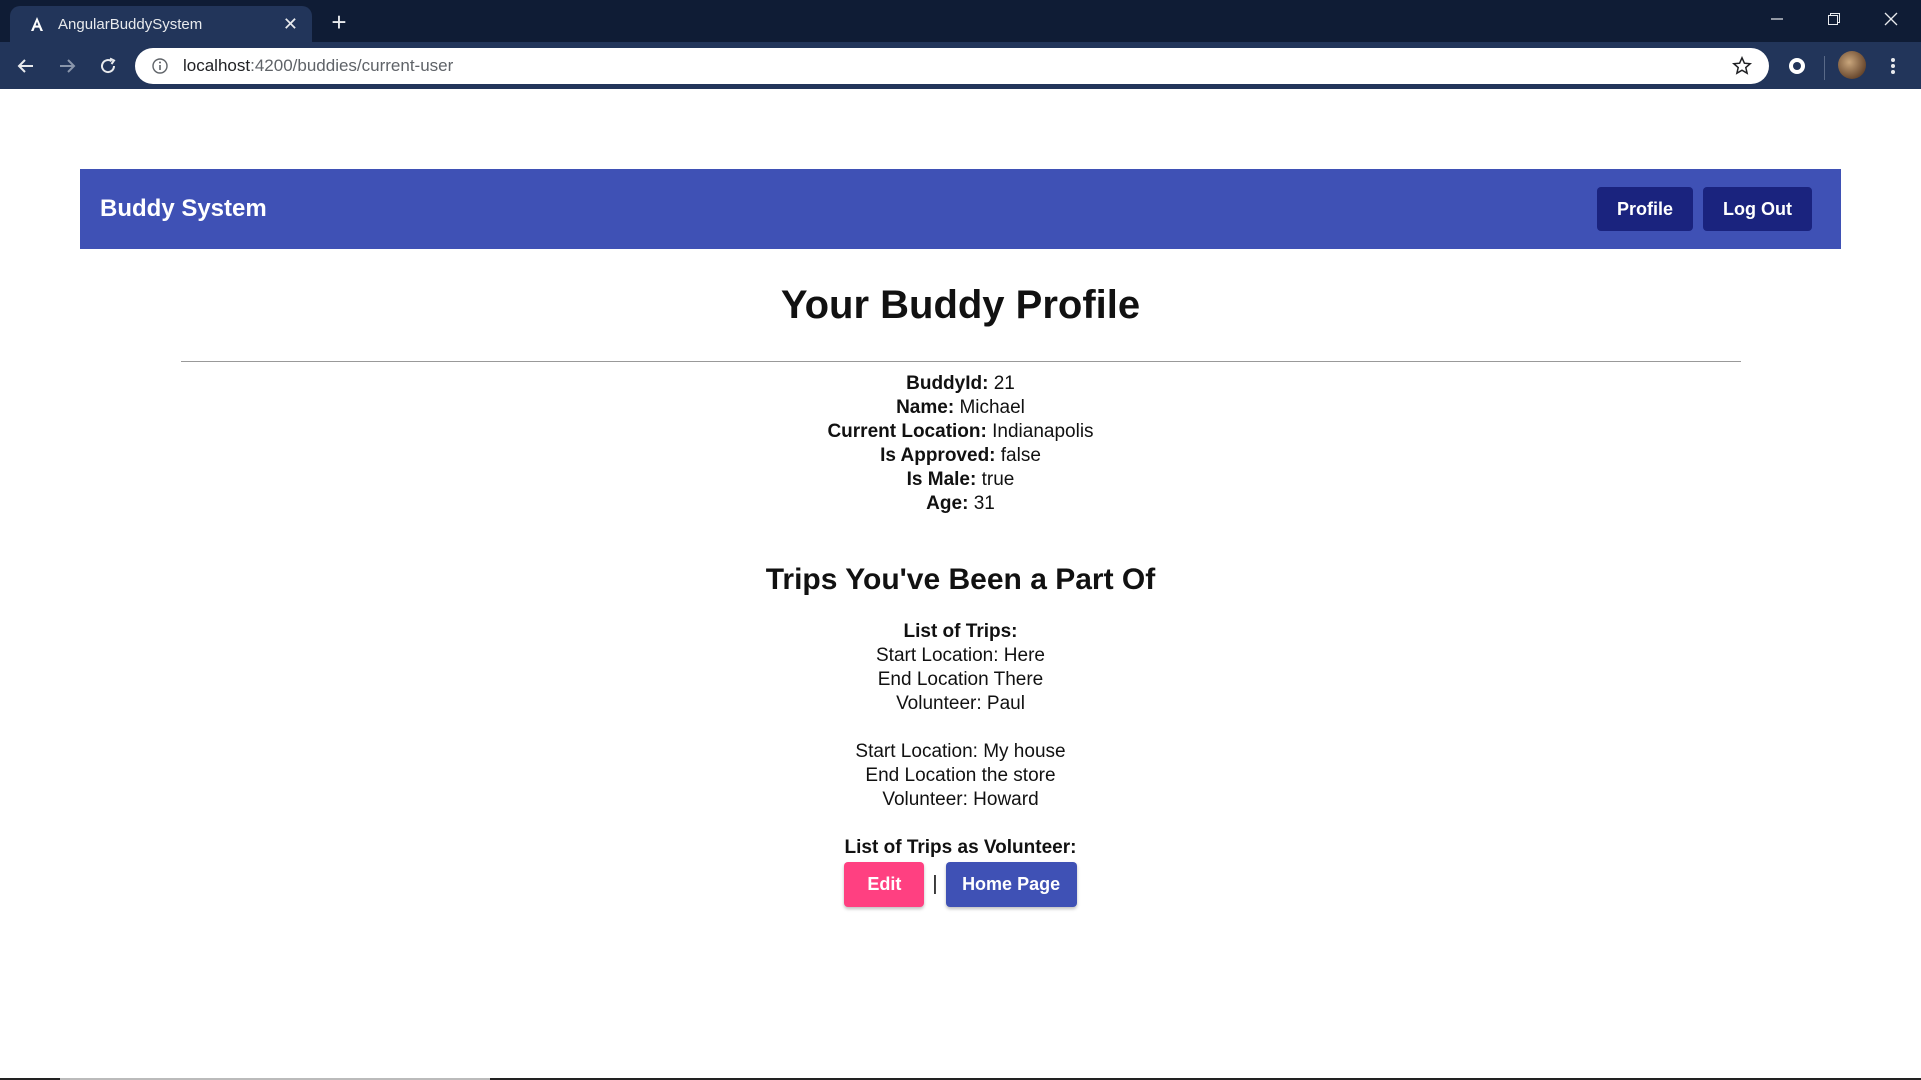 Image resolution: width=1921 pixels, height=1080 pixels. I want to click on detail-row-is-approved: Is Approved: false, so click(960, 456).